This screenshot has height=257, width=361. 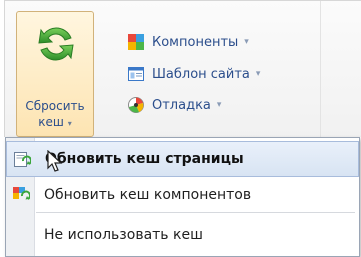 I want to click on reset-cache-line1: Сбросить, so click(x=55, y=106).